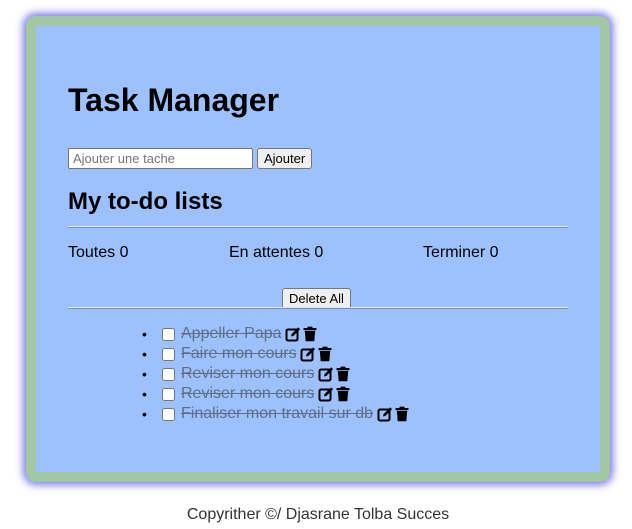  I want to click on todo-item: • Appeller Papa, so click(276, 334).